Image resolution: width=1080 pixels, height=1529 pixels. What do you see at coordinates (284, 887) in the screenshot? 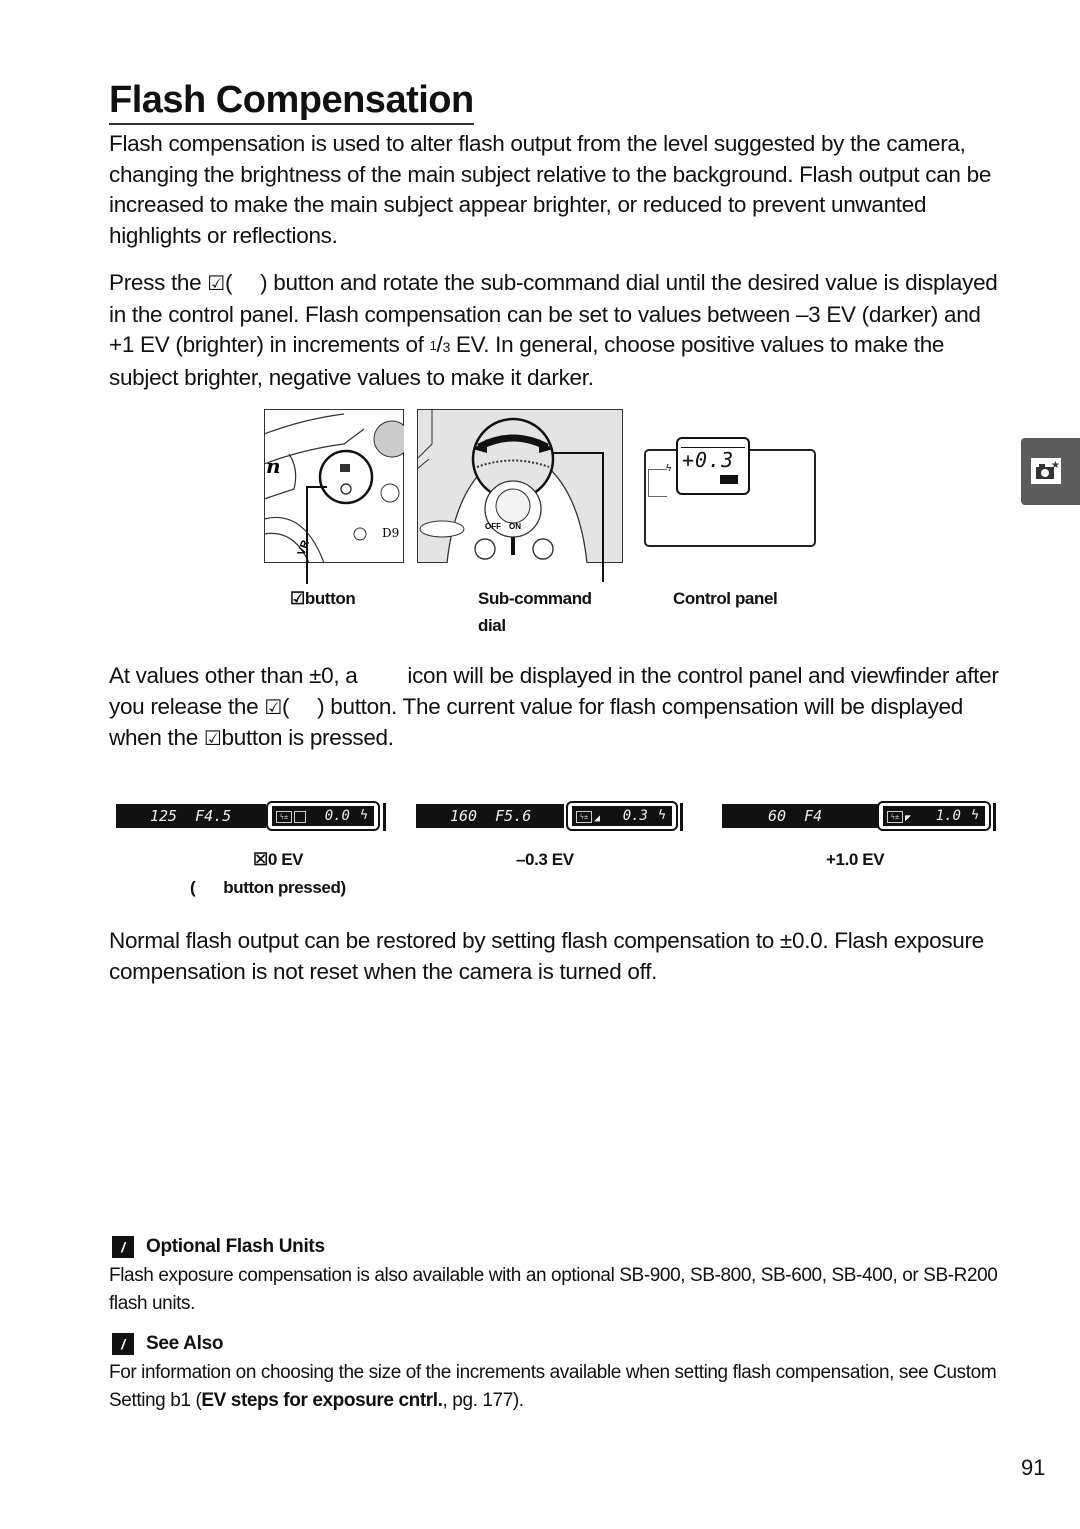
I see `text-run: button pressed)` at bounding box center [284, 887].